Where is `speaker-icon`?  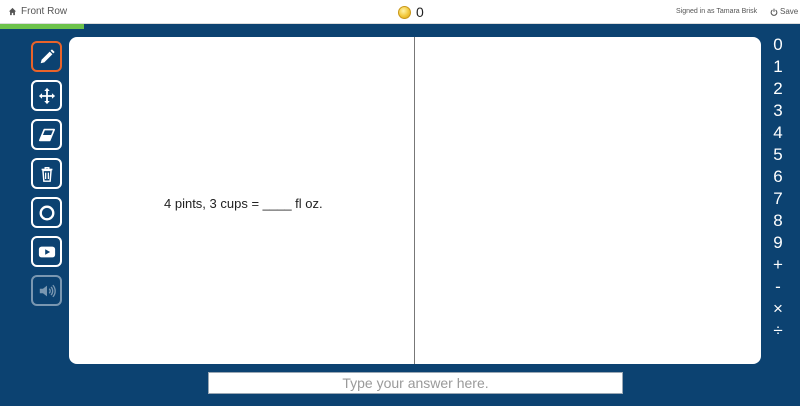 speaker-icon is located at coordinates (47, 290).